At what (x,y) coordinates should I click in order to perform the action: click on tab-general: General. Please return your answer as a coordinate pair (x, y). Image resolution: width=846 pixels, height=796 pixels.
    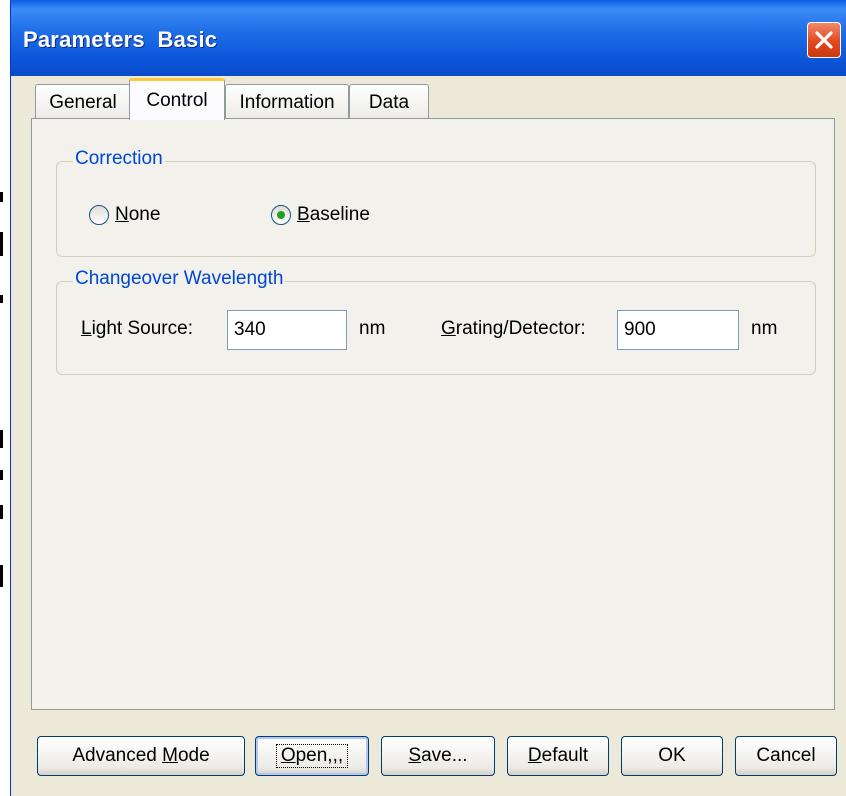
    Looking at the image, I should click on (83, 102).